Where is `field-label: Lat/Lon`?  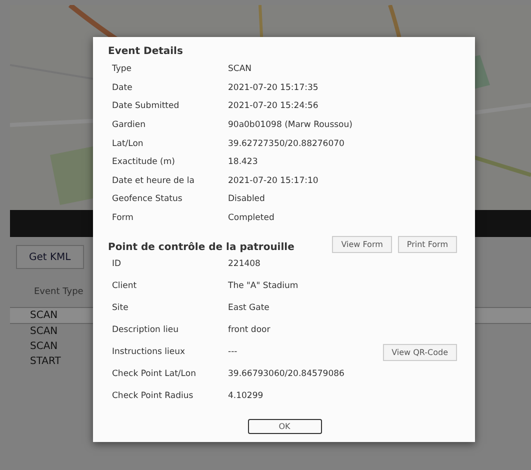
field-label: Lat/Lon is located at coordinates (128, 143).